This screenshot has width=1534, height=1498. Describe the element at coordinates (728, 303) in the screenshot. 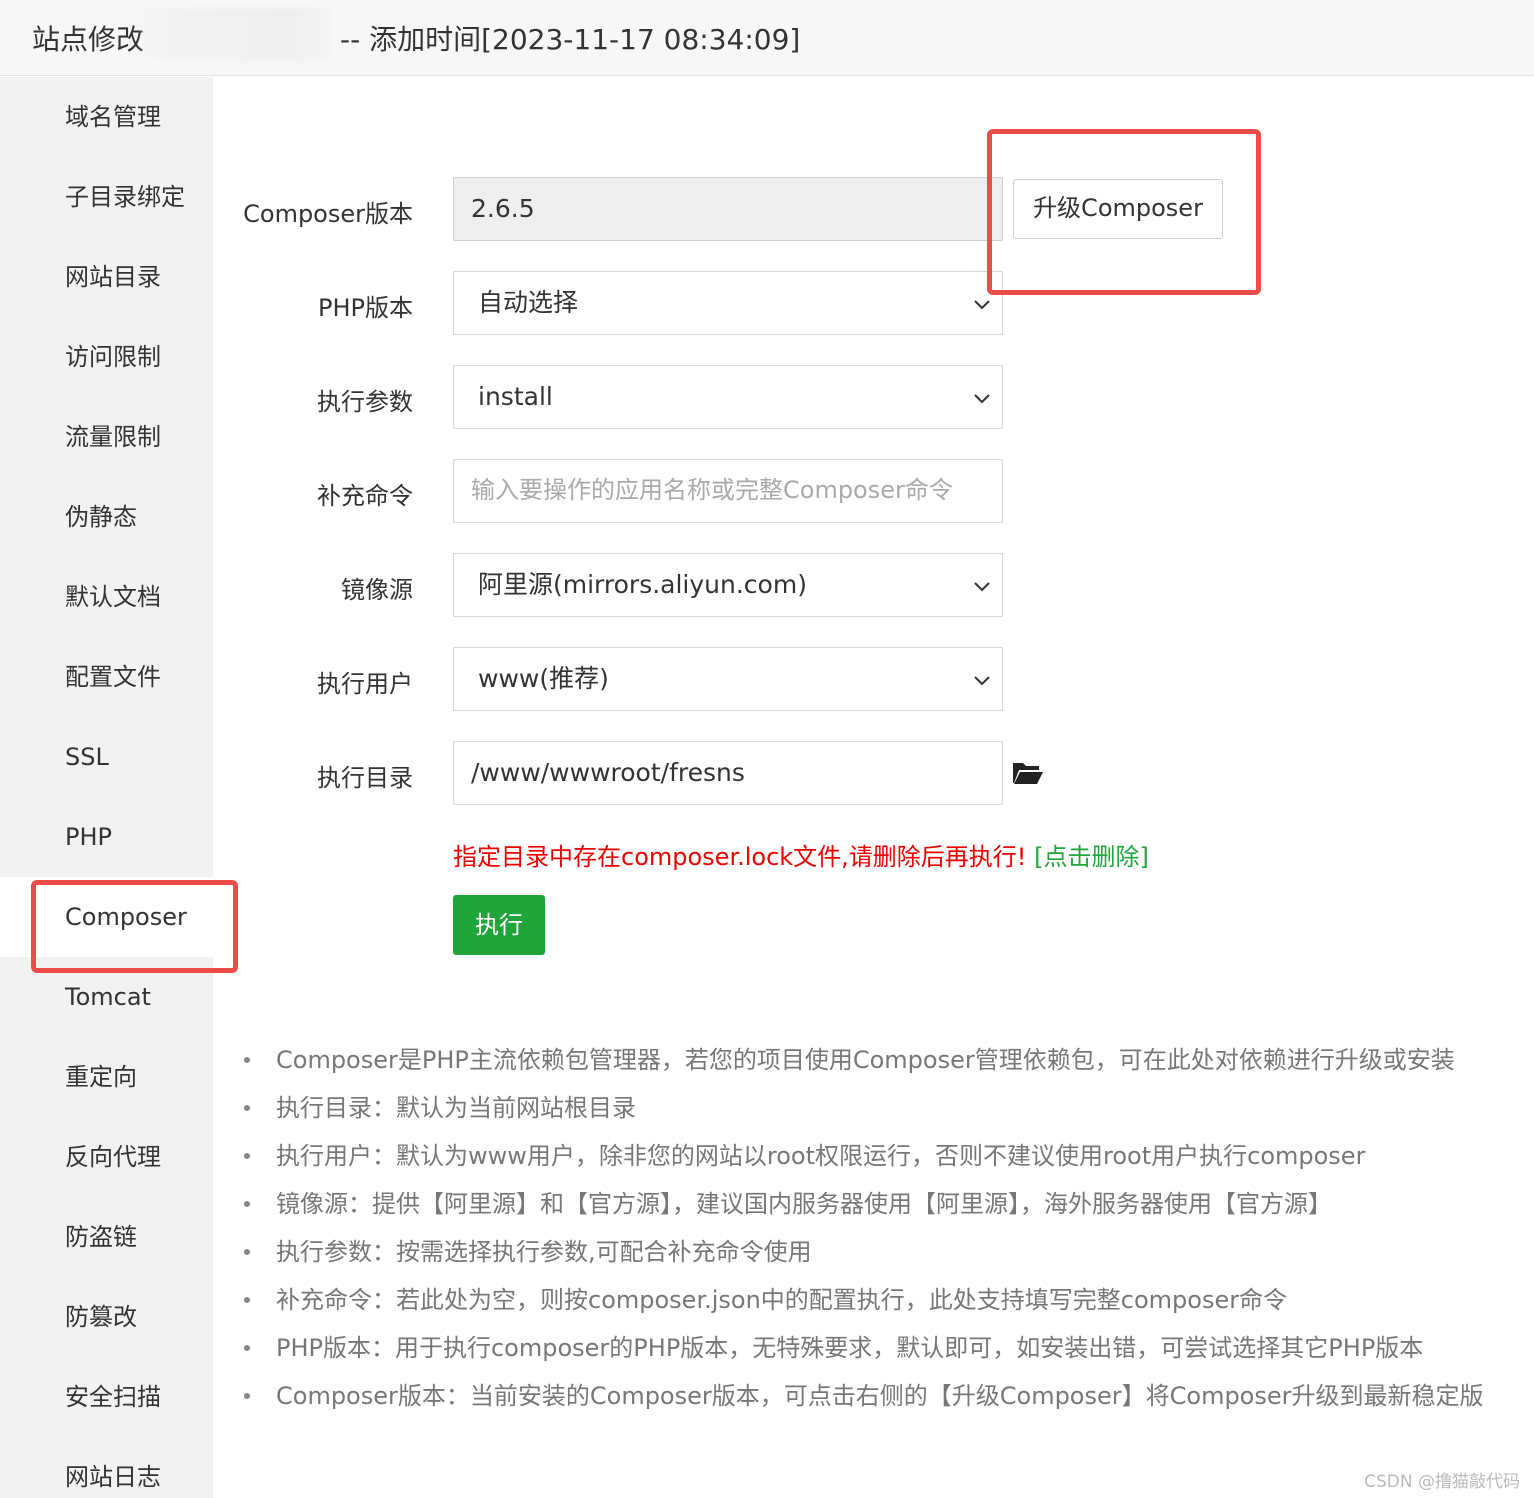

I see `php-version-select: 自动选择` at that location.